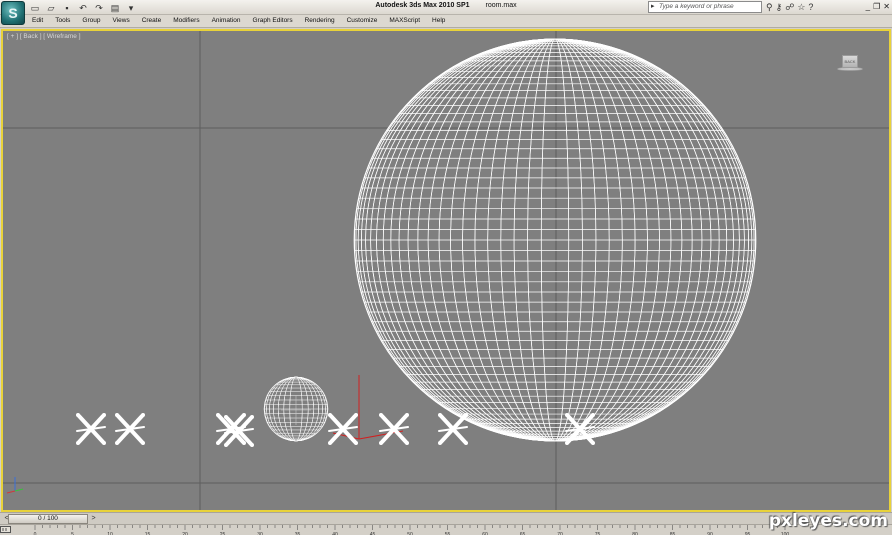  I want to click on communication-icon: ☍, so click(789, 7).